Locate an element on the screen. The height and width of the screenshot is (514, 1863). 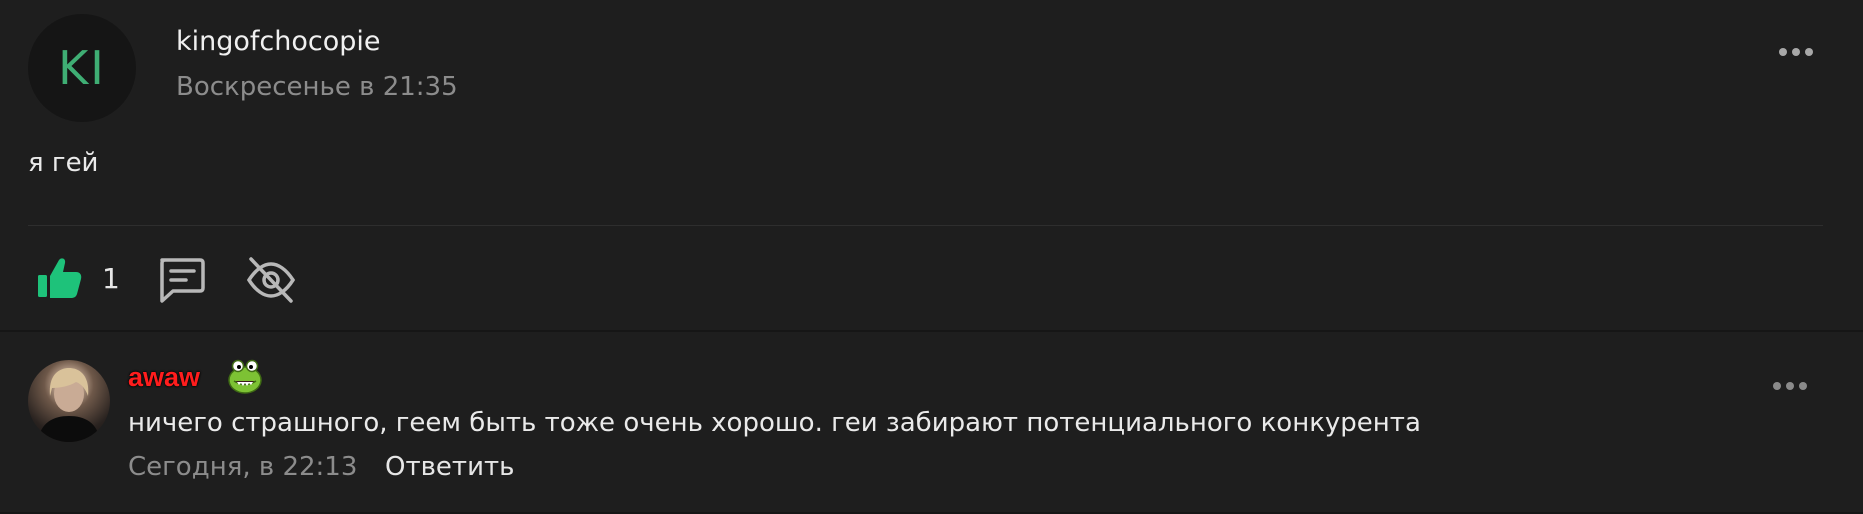
commenter-avatar is located at coordinates (69, 401).